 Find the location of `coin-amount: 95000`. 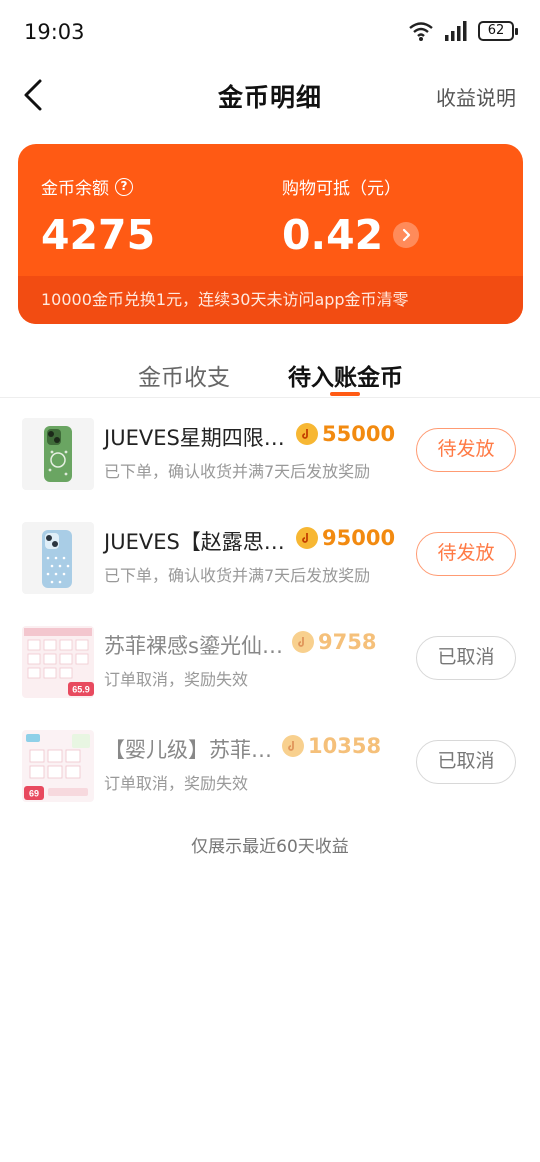

coin-amount: 95000 is located at coordinates (359, 538).